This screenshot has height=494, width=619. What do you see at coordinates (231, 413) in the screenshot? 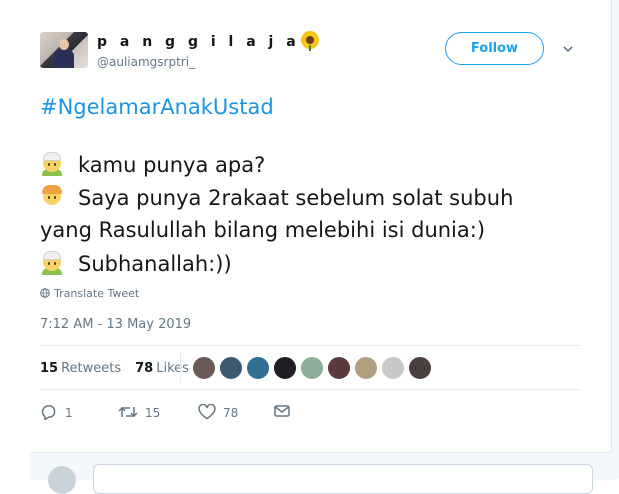
I see `like-count: 78` at bounding box center [231, 413].